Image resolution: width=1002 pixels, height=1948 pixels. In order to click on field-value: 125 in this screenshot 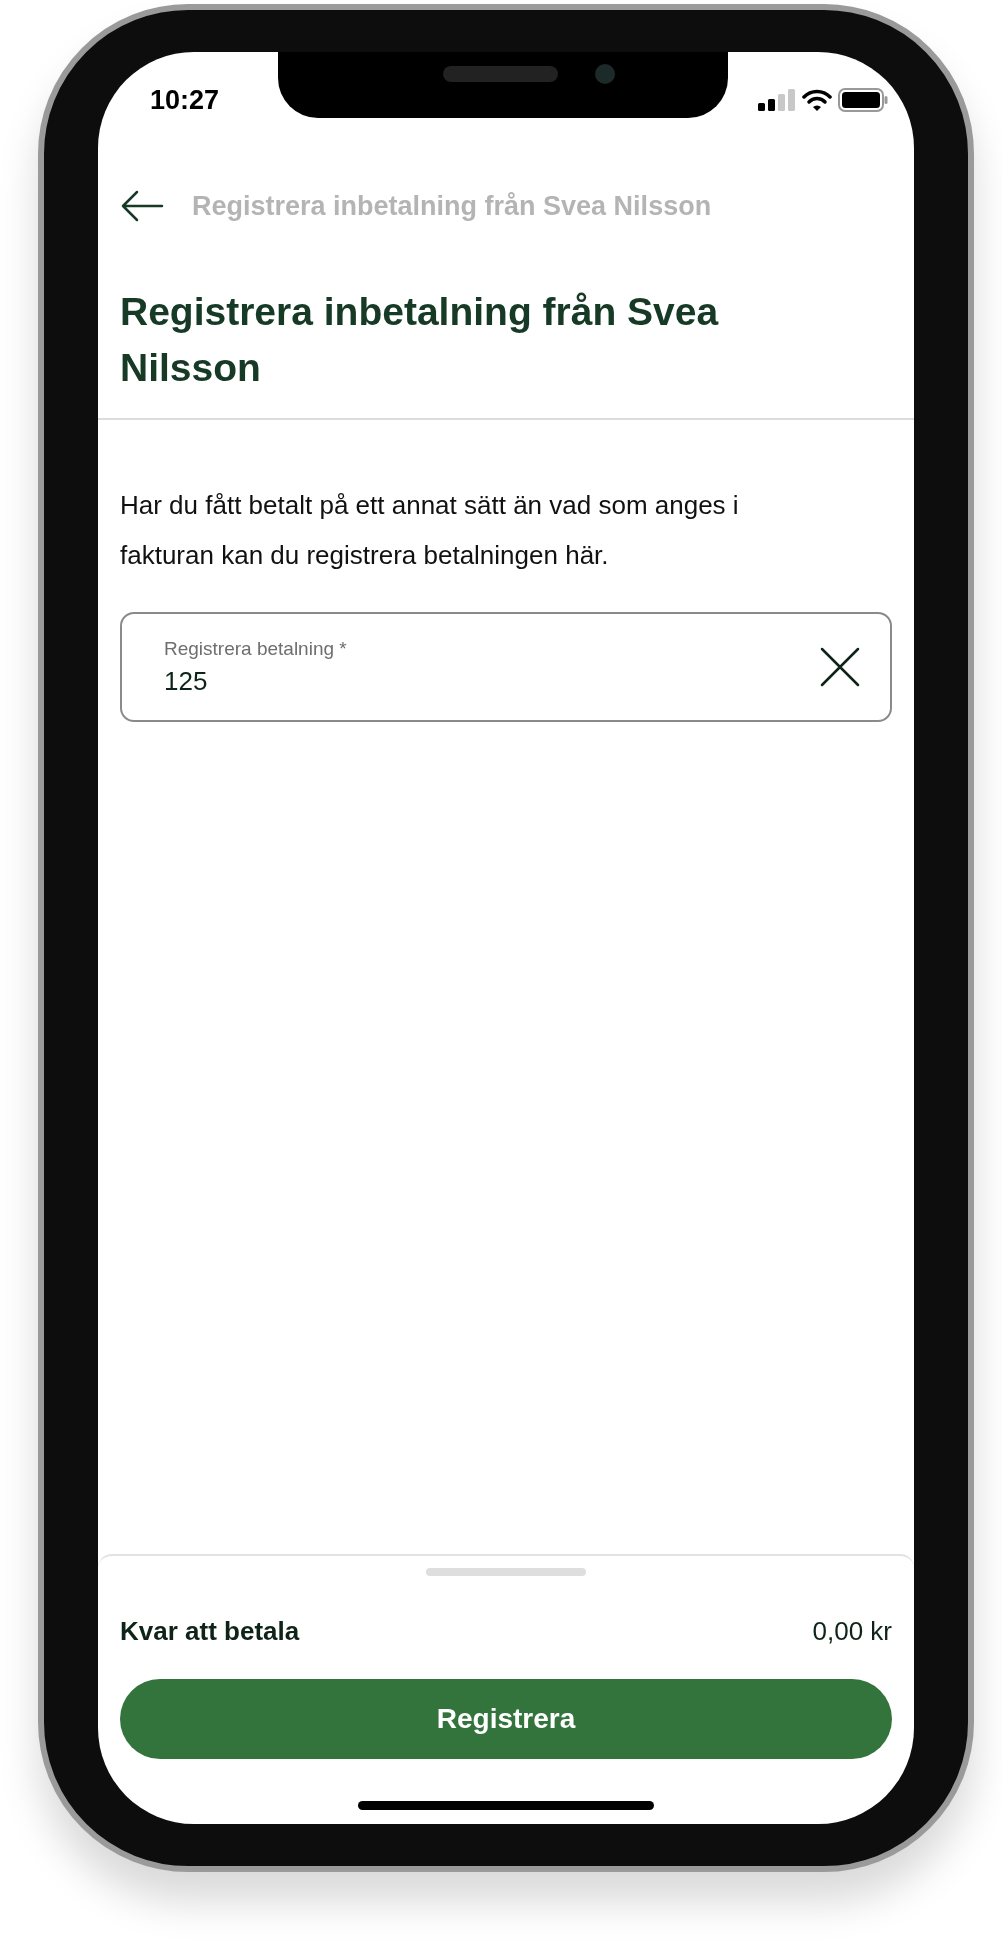, I will do `click(264, 681)`.